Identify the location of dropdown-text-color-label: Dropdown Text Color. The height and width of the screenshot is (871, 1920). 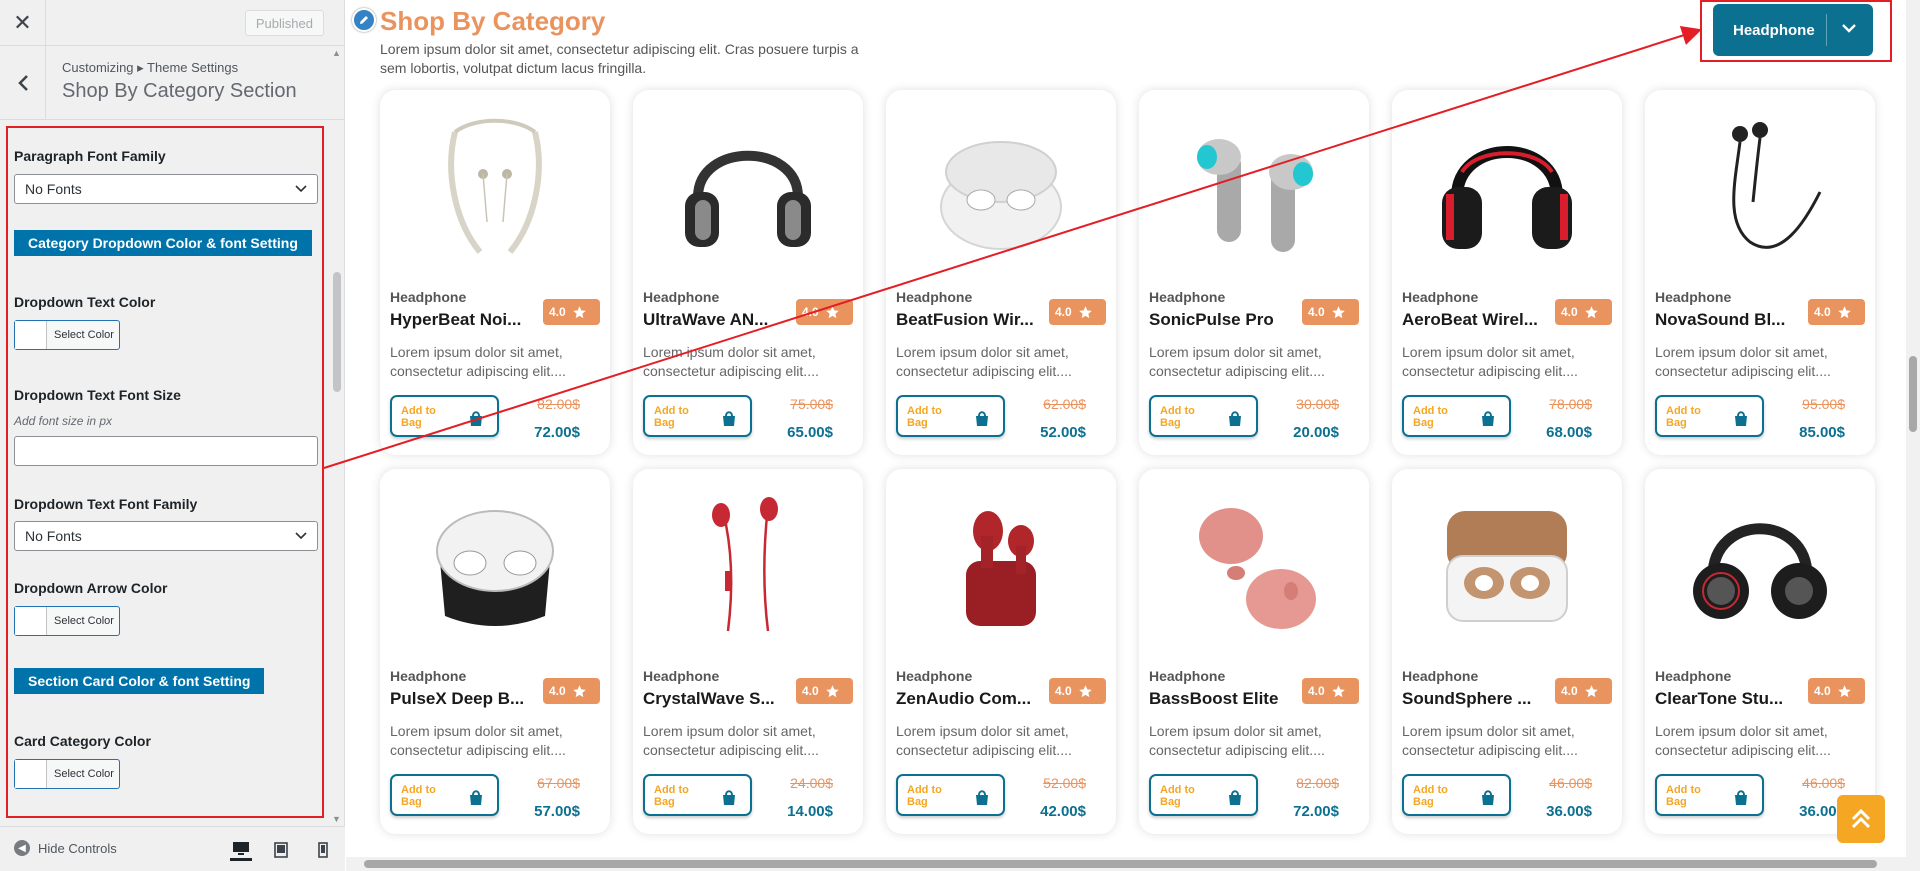
(85, 302).